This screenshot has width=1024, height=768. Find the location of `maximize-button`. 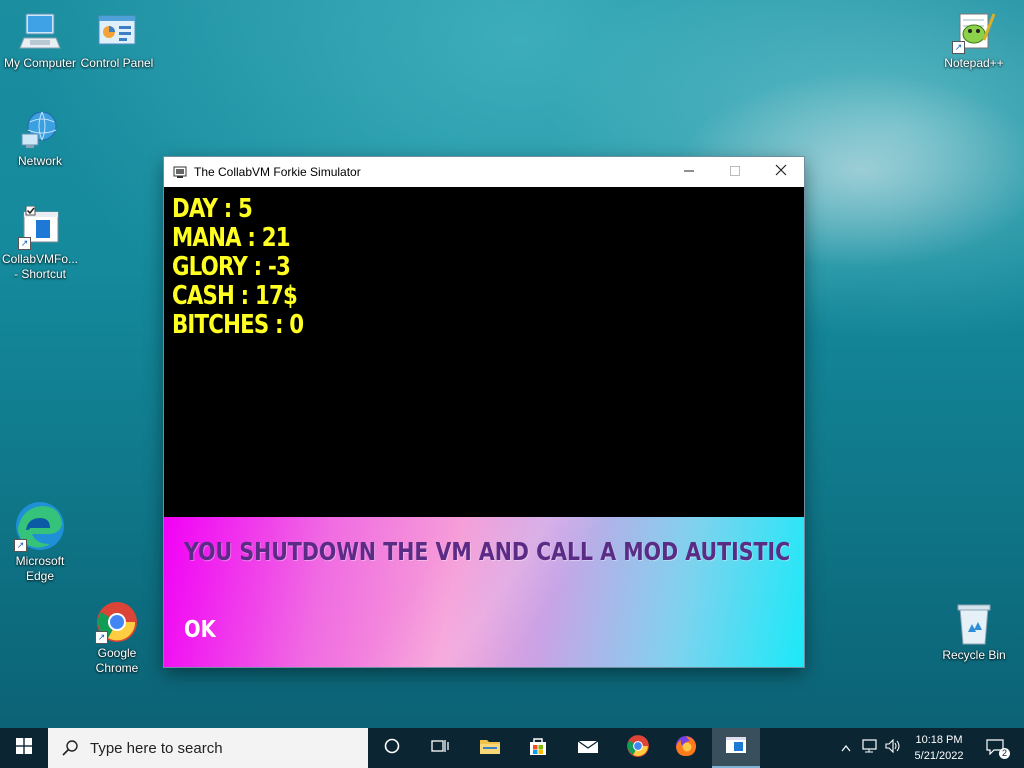

maximize-button is located at coordinates (735, 172).